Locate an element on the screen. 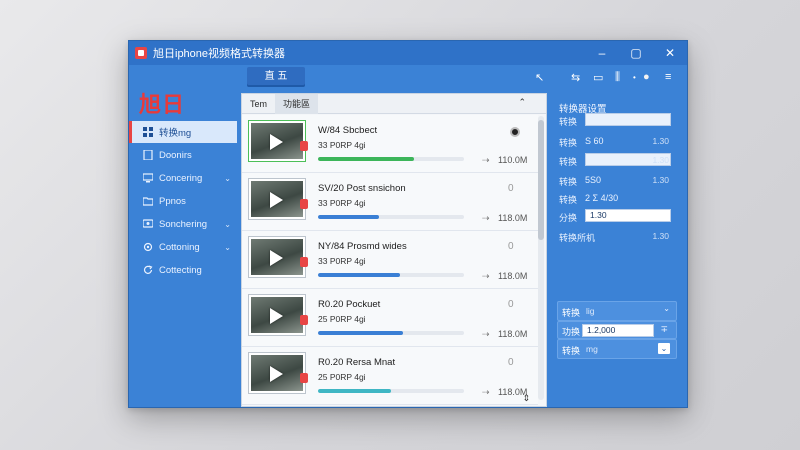  select-value: lig is located at coordinates (590, 311).